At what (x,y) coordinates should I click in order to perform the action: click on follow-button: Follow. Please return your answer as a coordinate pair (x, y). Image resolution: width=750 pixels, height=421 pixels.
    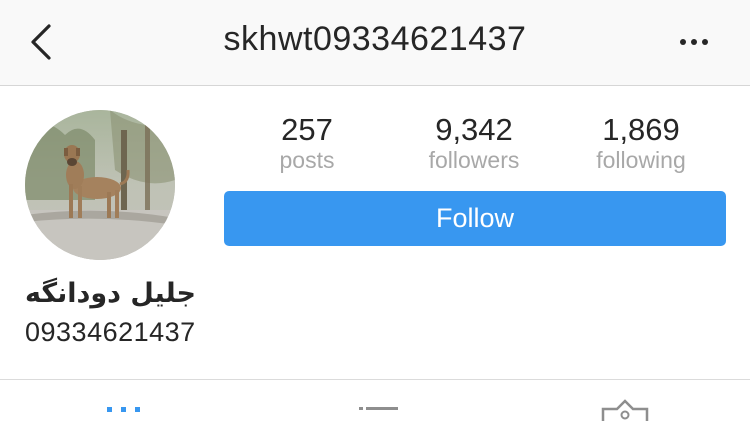
    Looking at the image, I should click on (475, 218).